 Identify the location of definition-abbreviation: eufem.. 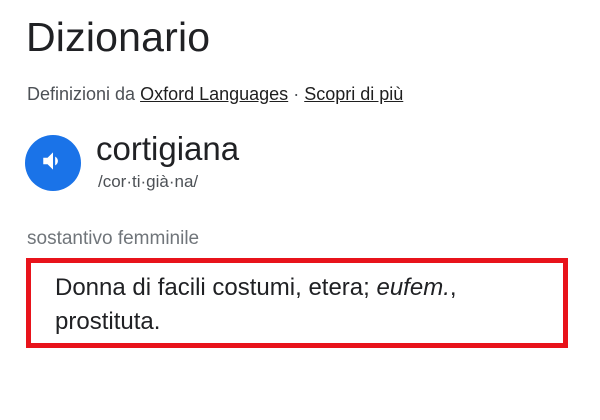
(413, 287).